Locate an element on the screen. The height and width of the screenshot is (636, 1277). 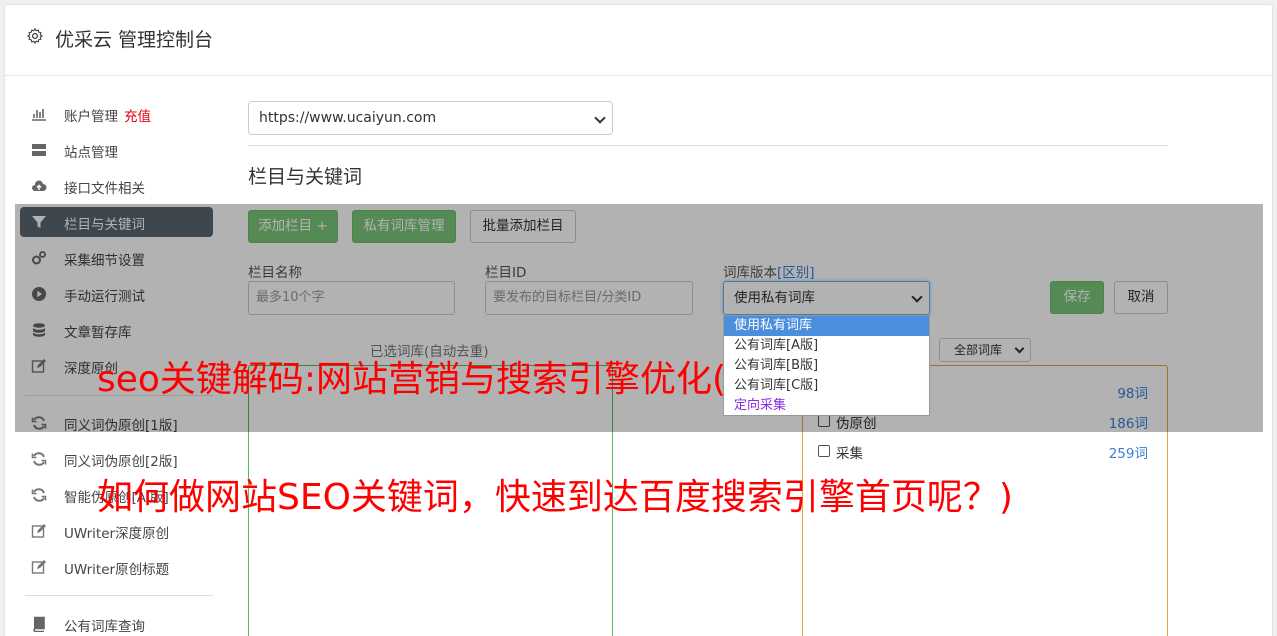
category-checkbox is located at coordinates (824, 451).